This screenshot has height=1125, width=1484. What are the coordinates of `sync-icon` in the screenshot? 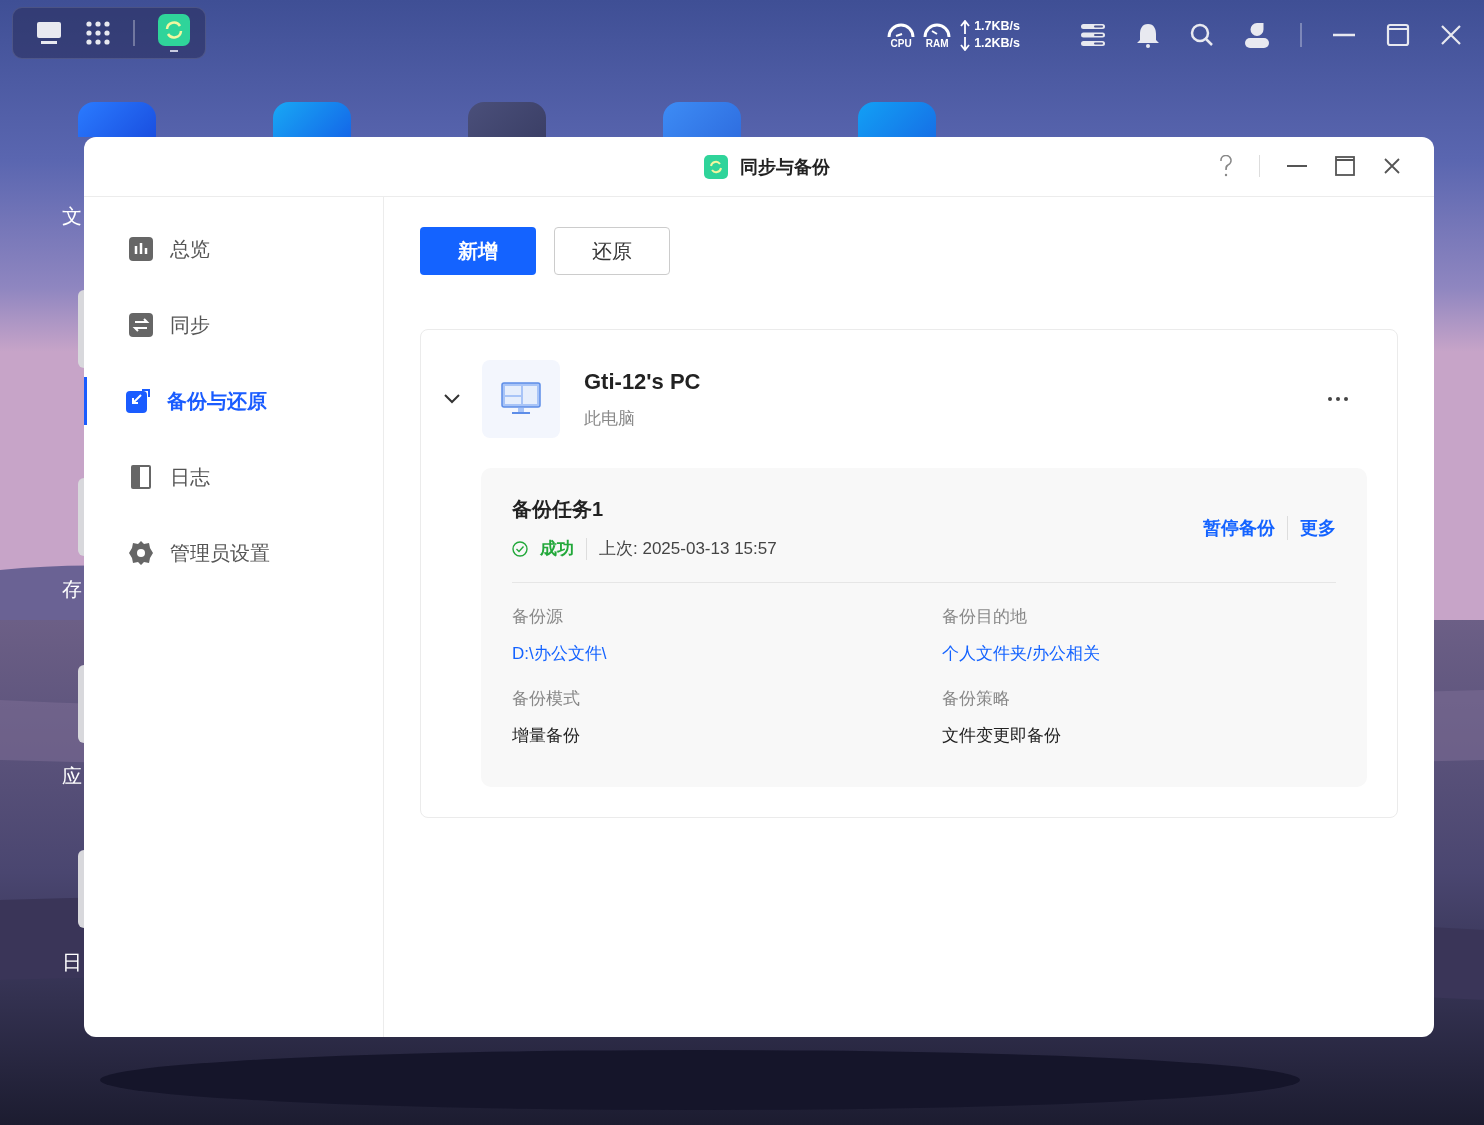 It's located at (141, 325).